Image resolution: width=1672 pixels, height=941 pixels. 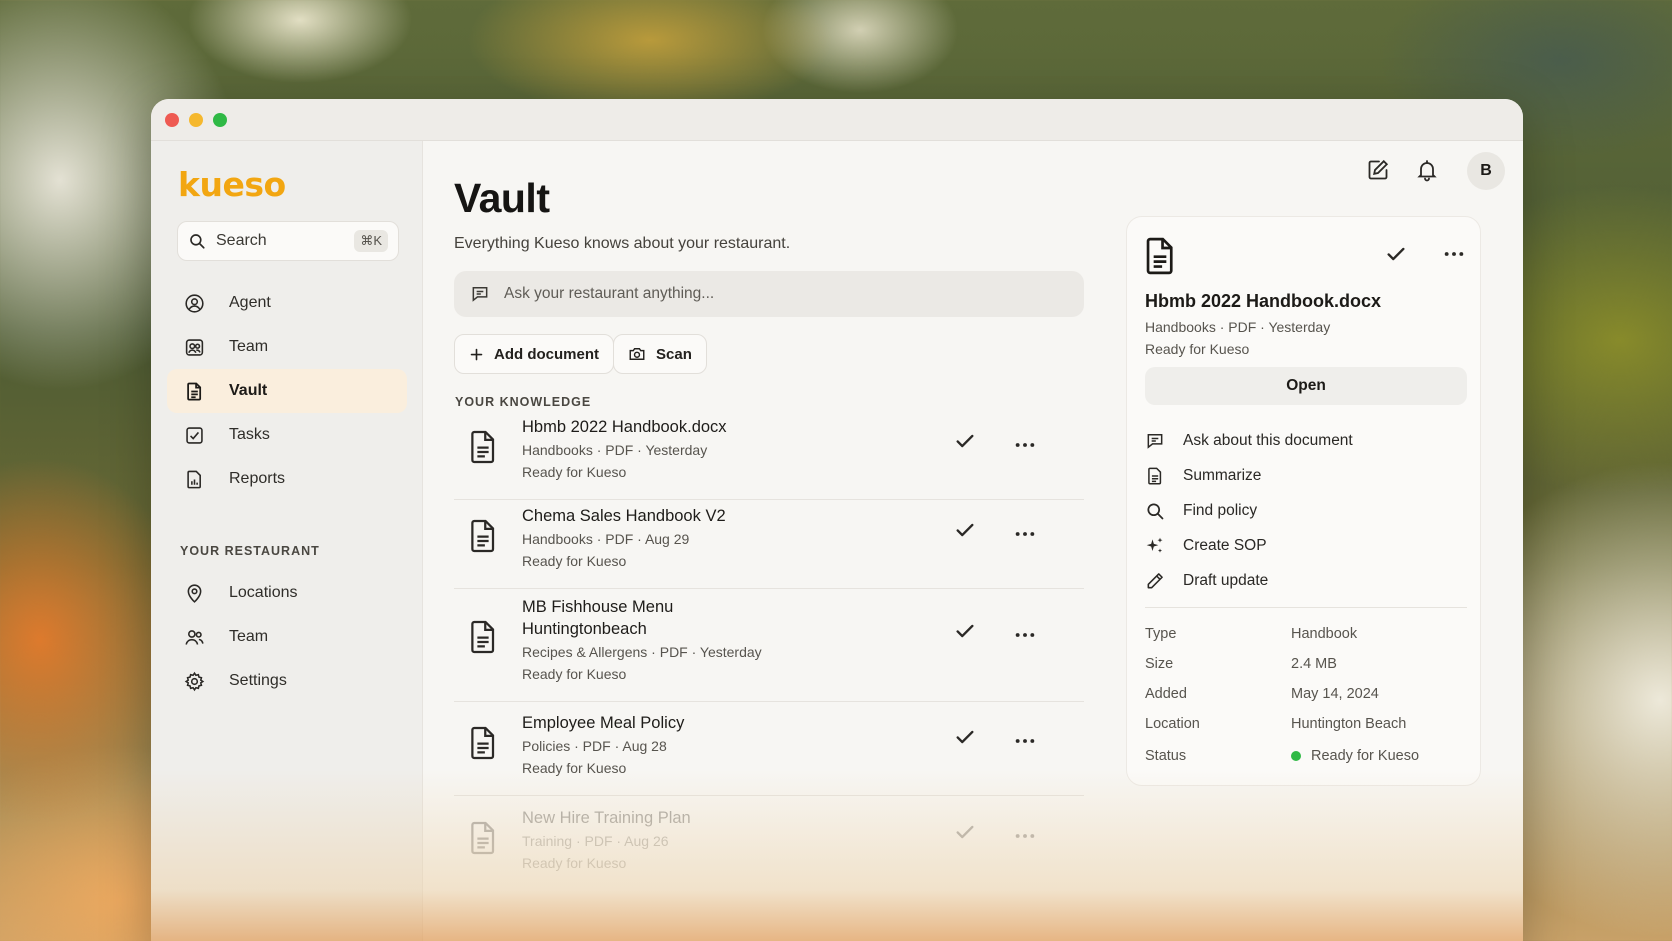 I want to click on plus-icon, so click(x=476, y=354).